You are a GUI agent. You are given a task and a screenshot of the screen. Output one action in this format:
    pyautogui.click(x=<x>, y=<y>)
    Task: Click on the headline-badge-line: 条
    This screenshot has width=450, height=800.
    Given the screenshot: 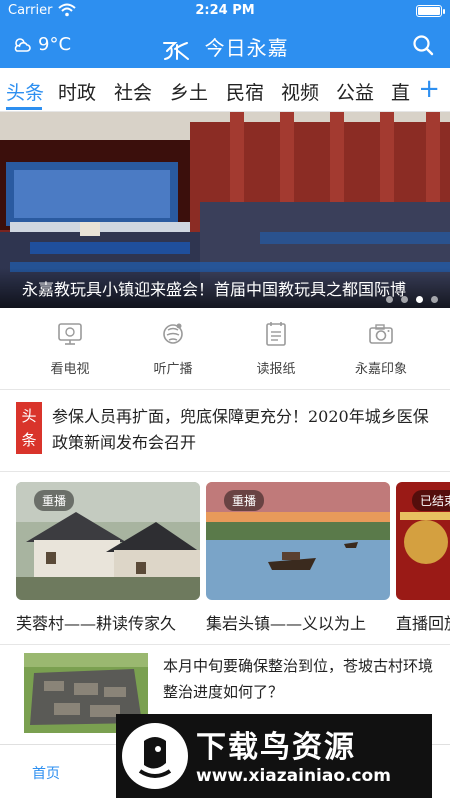 What is the action you would take?
    pyautogui.click(x=29, y=440)
    